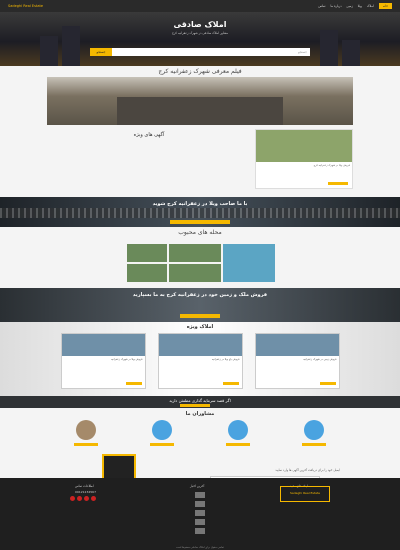 This screenshot has width=400, height=550. I want to click on intro-video, so click(200, 101).